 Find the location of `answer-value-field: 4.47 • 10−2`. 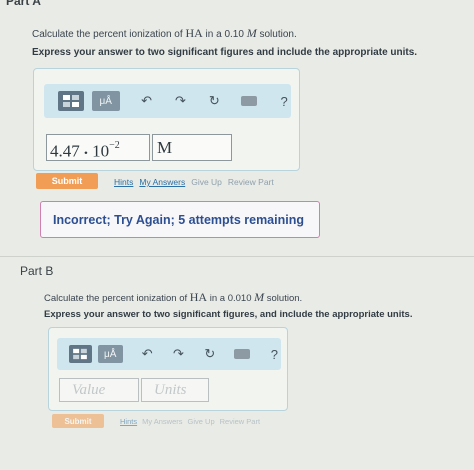

answer-value-field: 4.47 • 10−2 is located at coordinates (98, 147).